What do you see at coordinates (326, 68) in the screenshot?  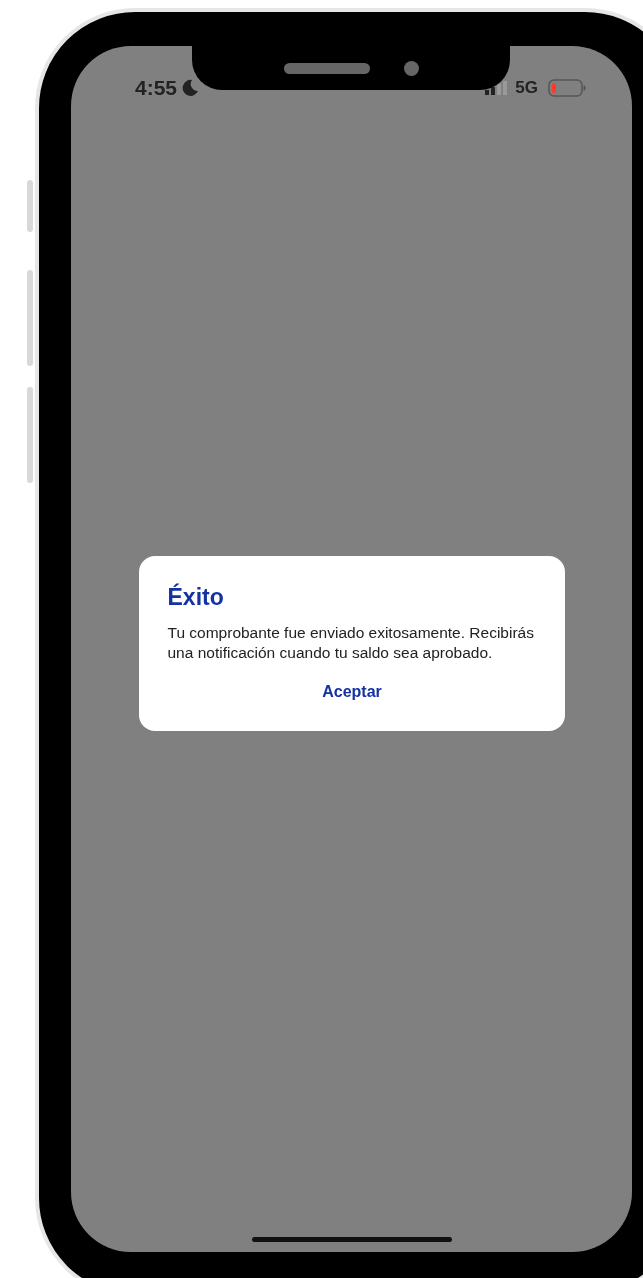 I see `speaker-icon` at bounding box center [326, 68].